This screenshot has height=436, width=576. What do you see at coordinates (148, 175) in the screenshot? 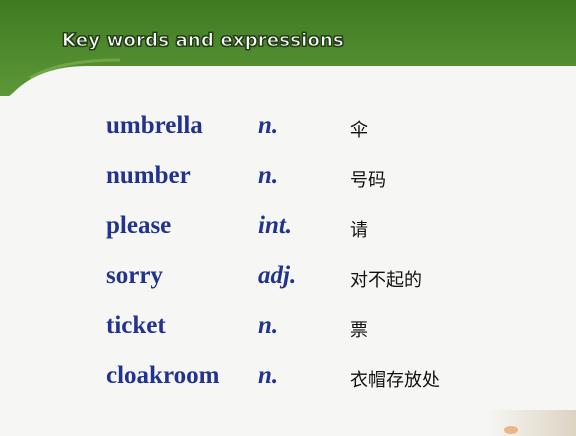
I see `vocab-word: number` at bounding box center [148, 175].